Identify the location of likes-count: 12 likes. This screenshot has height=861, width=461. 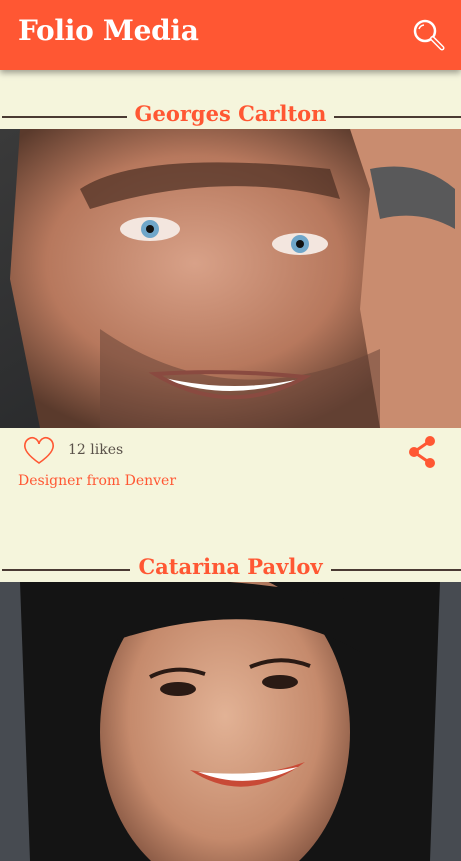
(96, 450).